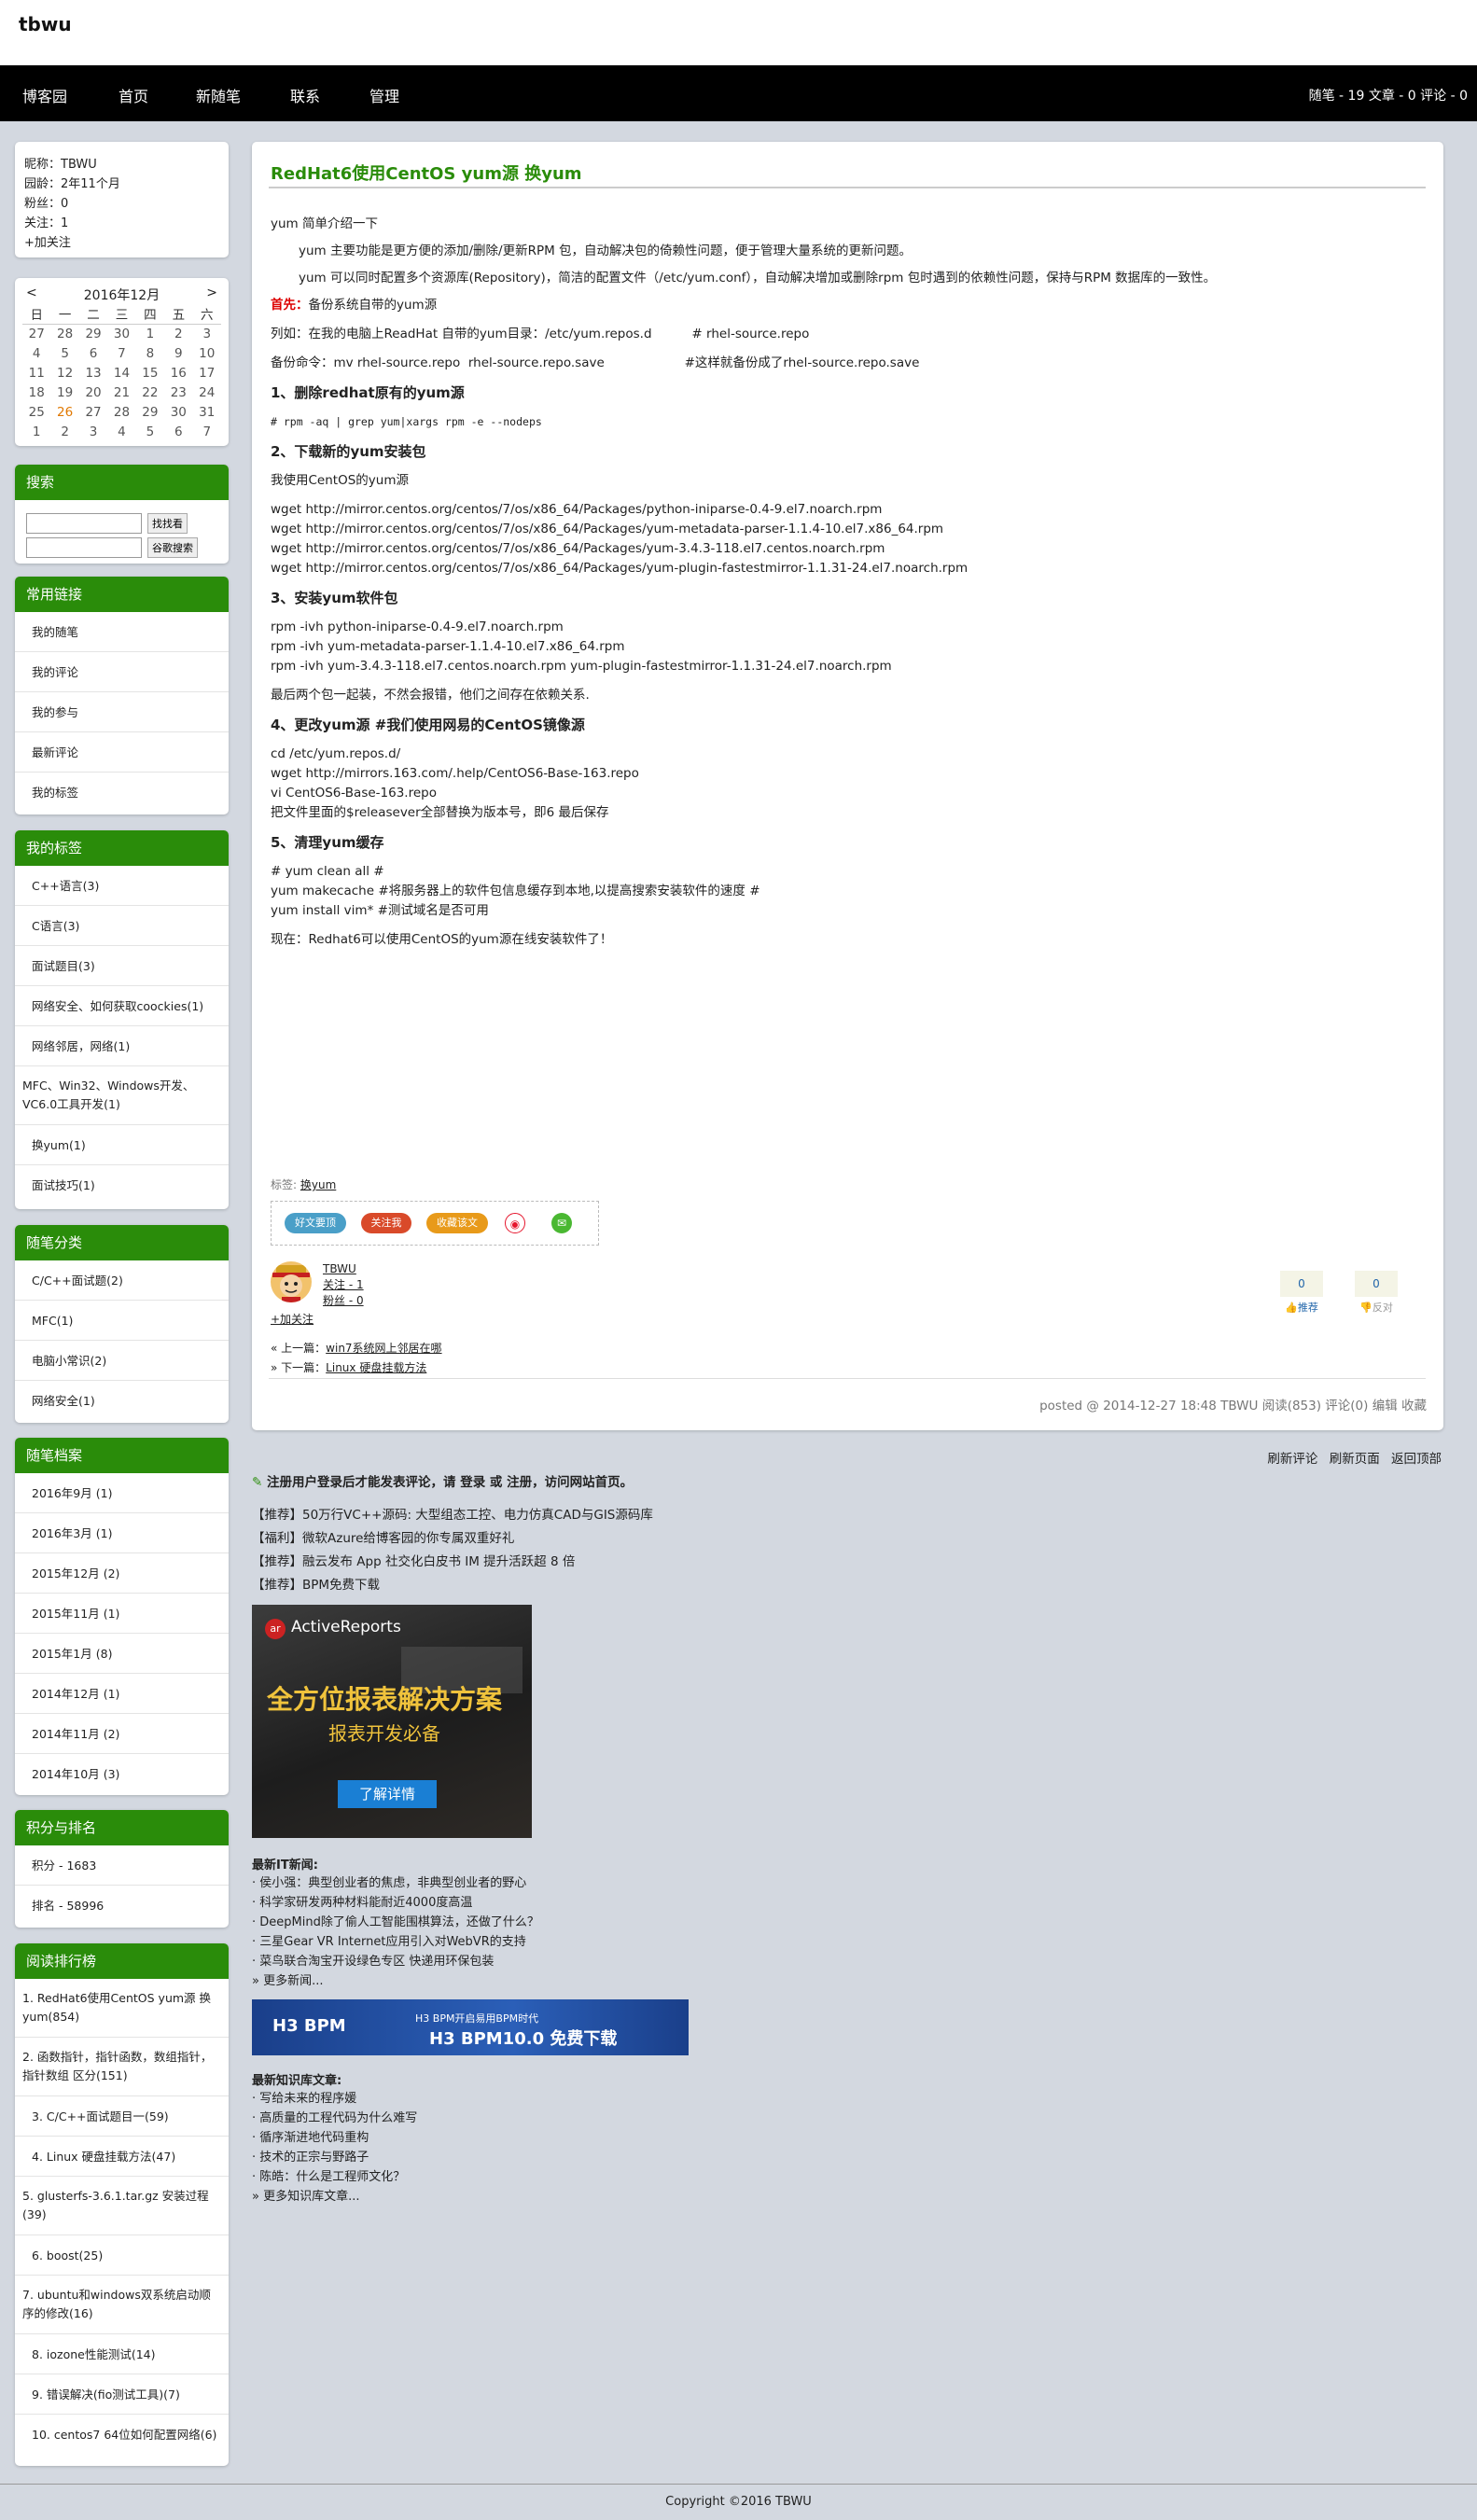  Describe the element at coordinates (395, 1923) in the screenshot. I see `news-item: · DeepMind除了偷人工智能围棋算法，还做了什么？` at that location.